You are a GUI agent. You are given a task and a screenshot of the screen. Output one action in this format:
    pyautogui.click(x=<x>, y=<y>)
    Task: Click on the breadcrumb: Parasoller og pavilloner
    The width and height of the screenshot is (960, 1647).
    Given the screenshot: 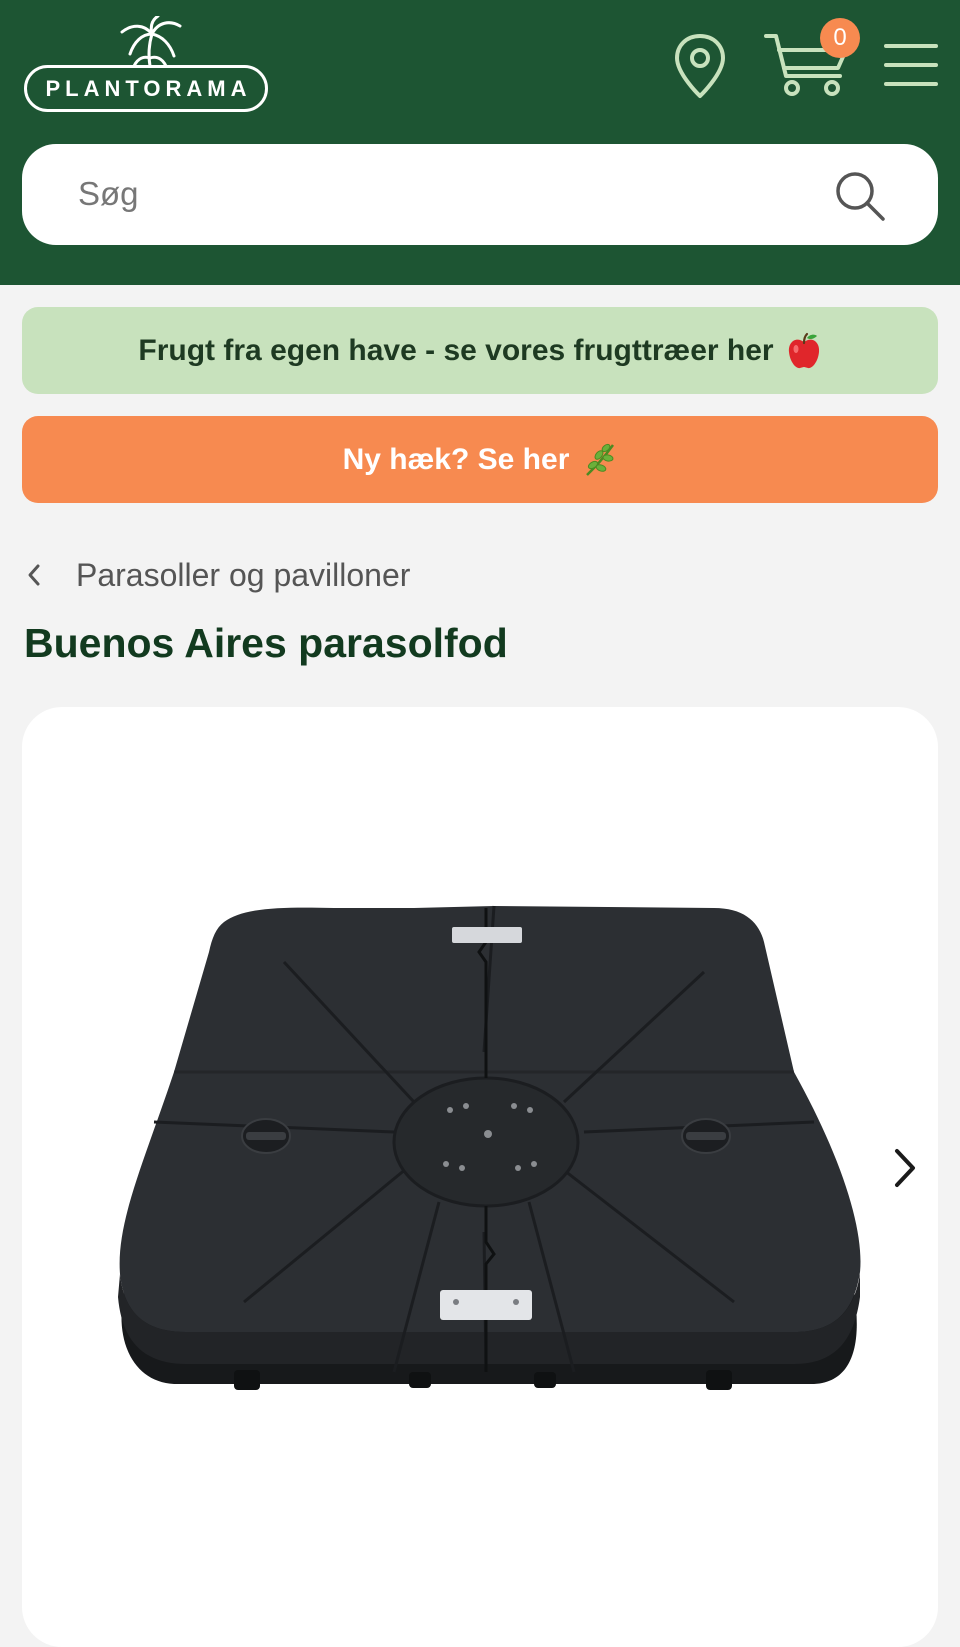 What is the action you would take?
    pyautogui.click(x=217, y=575)
    